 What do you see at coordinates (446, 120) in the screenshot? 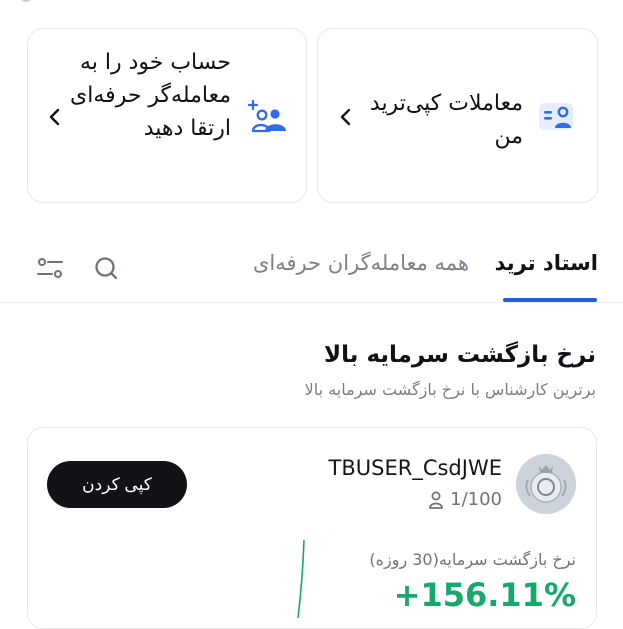
I see `my-copy-trades-label: معاملات کپی‌ترید من` at bounding box center [446, 120].